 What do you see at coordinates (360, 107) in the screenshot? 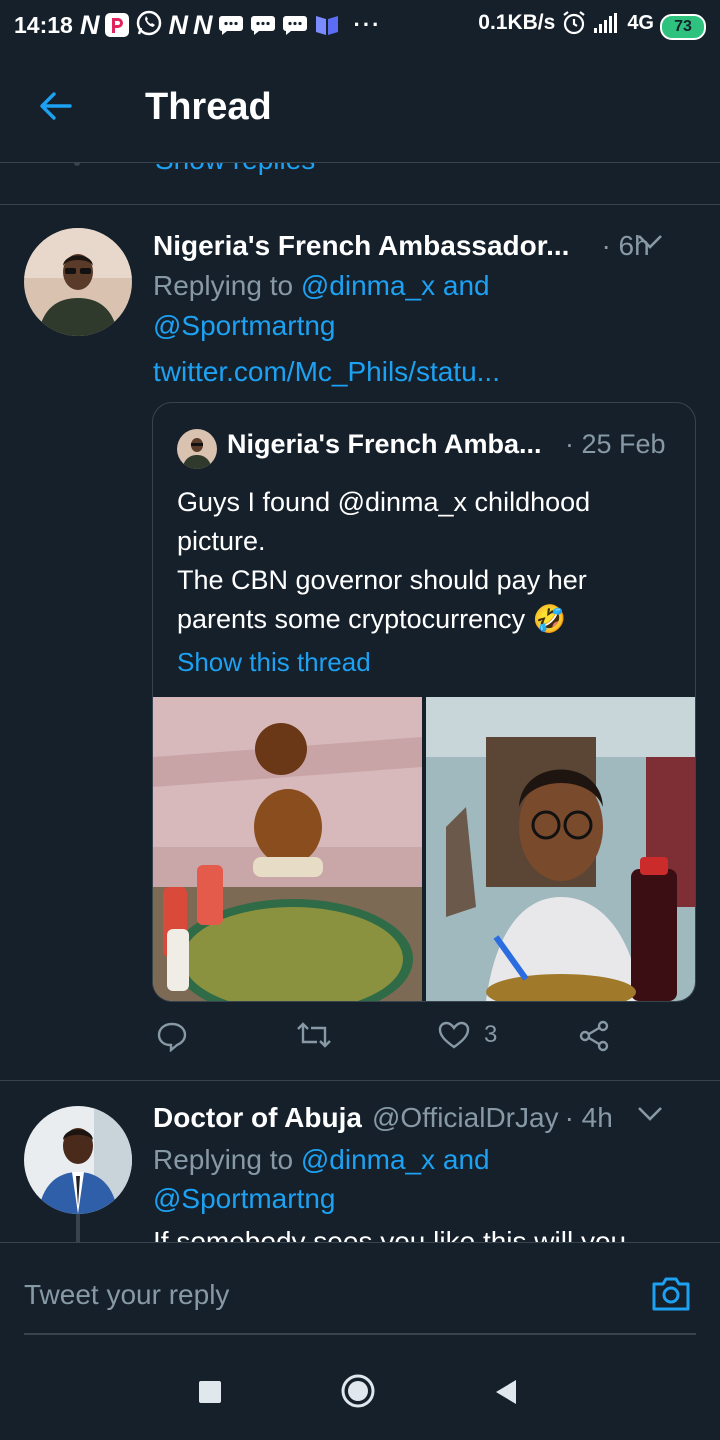
I see `top-app-bar: Thread` at bounding box center [360, 107].